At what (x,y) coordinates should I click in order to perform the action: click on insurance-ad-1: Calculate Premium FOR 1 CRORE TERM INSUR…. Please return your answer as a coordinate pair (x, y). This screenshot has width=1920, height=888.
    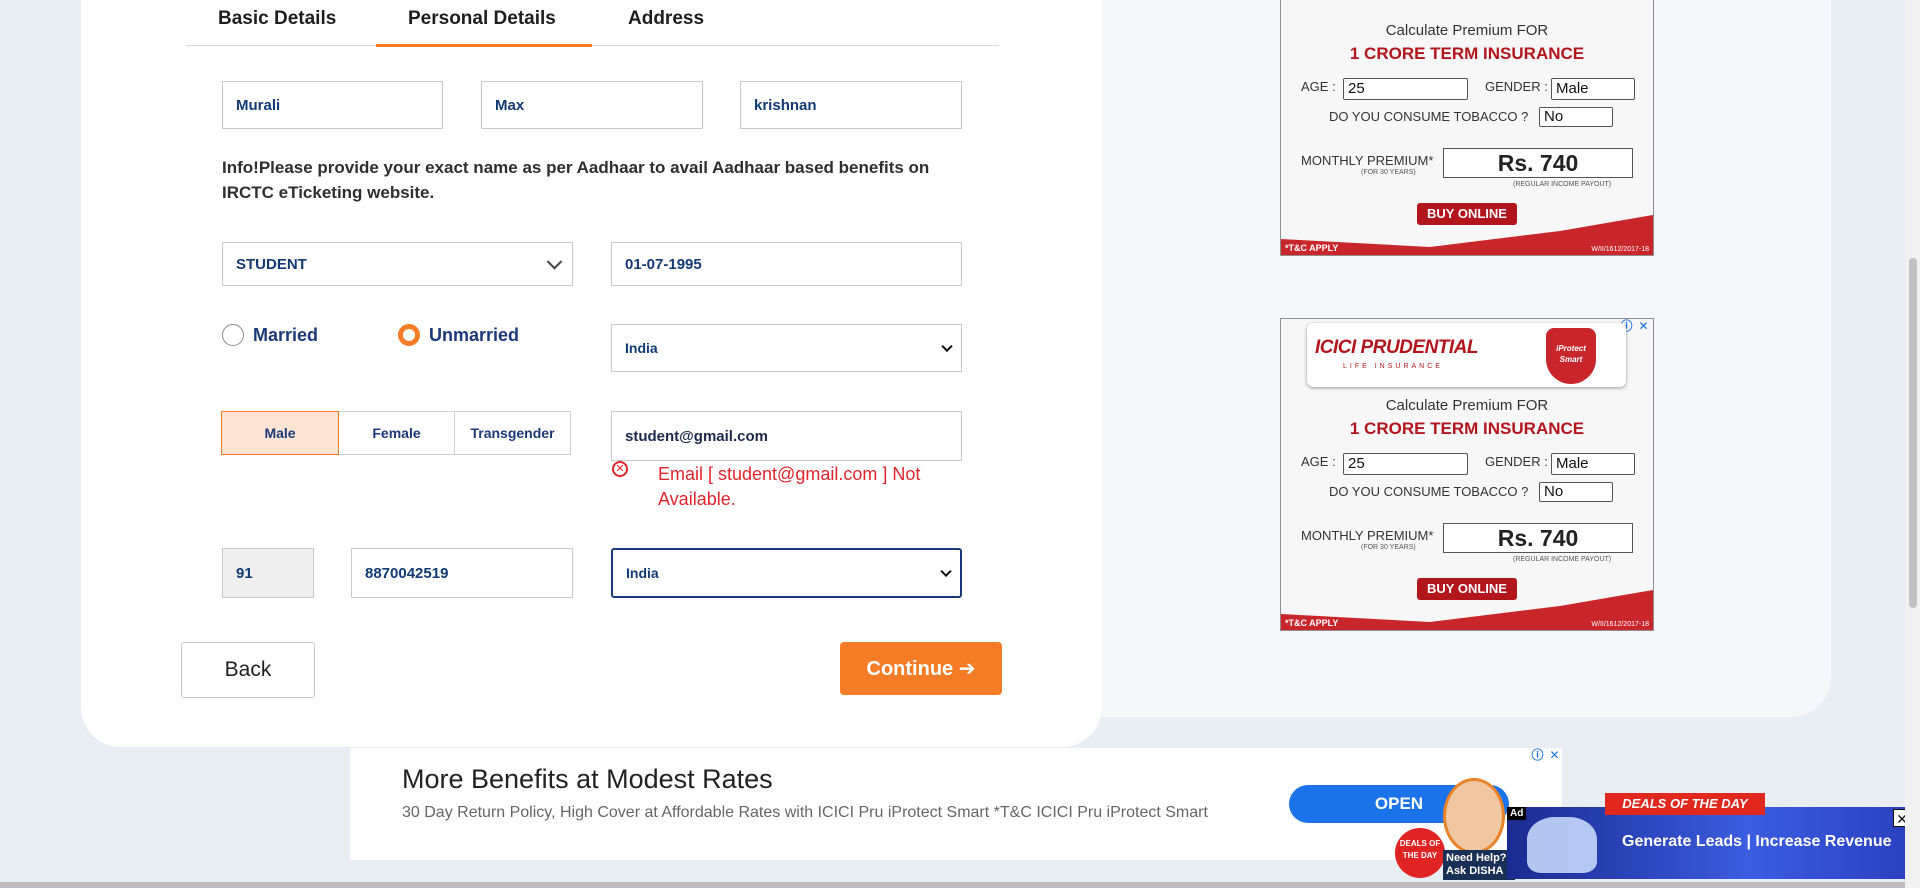
    Looking at the image, I should click on (1467, 128).